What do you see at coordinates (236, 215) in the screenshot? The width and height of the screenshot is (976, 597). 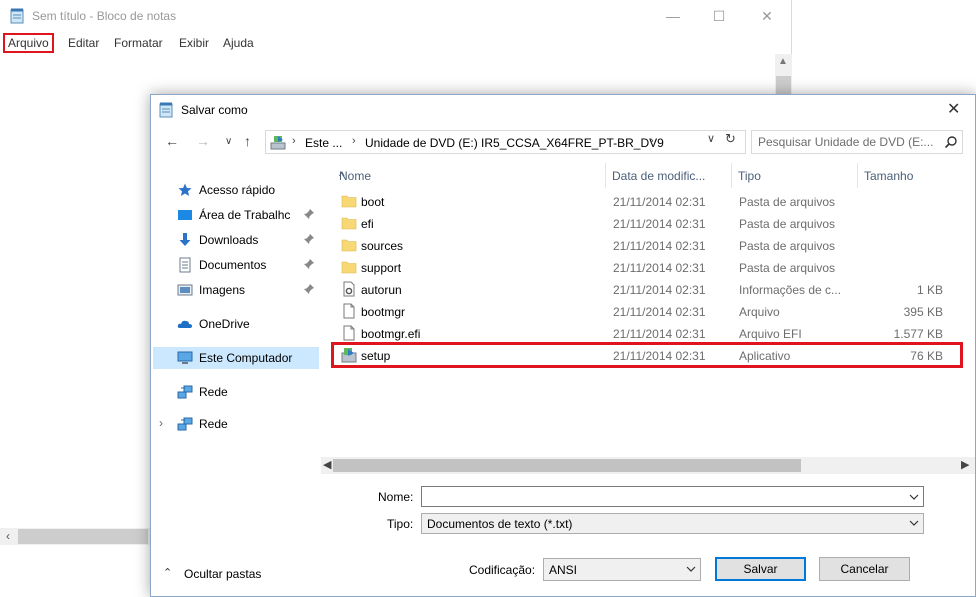 I see `nav-item-area-de-trabalho: Área de Trabalhc` at bounding box center [236, 215].